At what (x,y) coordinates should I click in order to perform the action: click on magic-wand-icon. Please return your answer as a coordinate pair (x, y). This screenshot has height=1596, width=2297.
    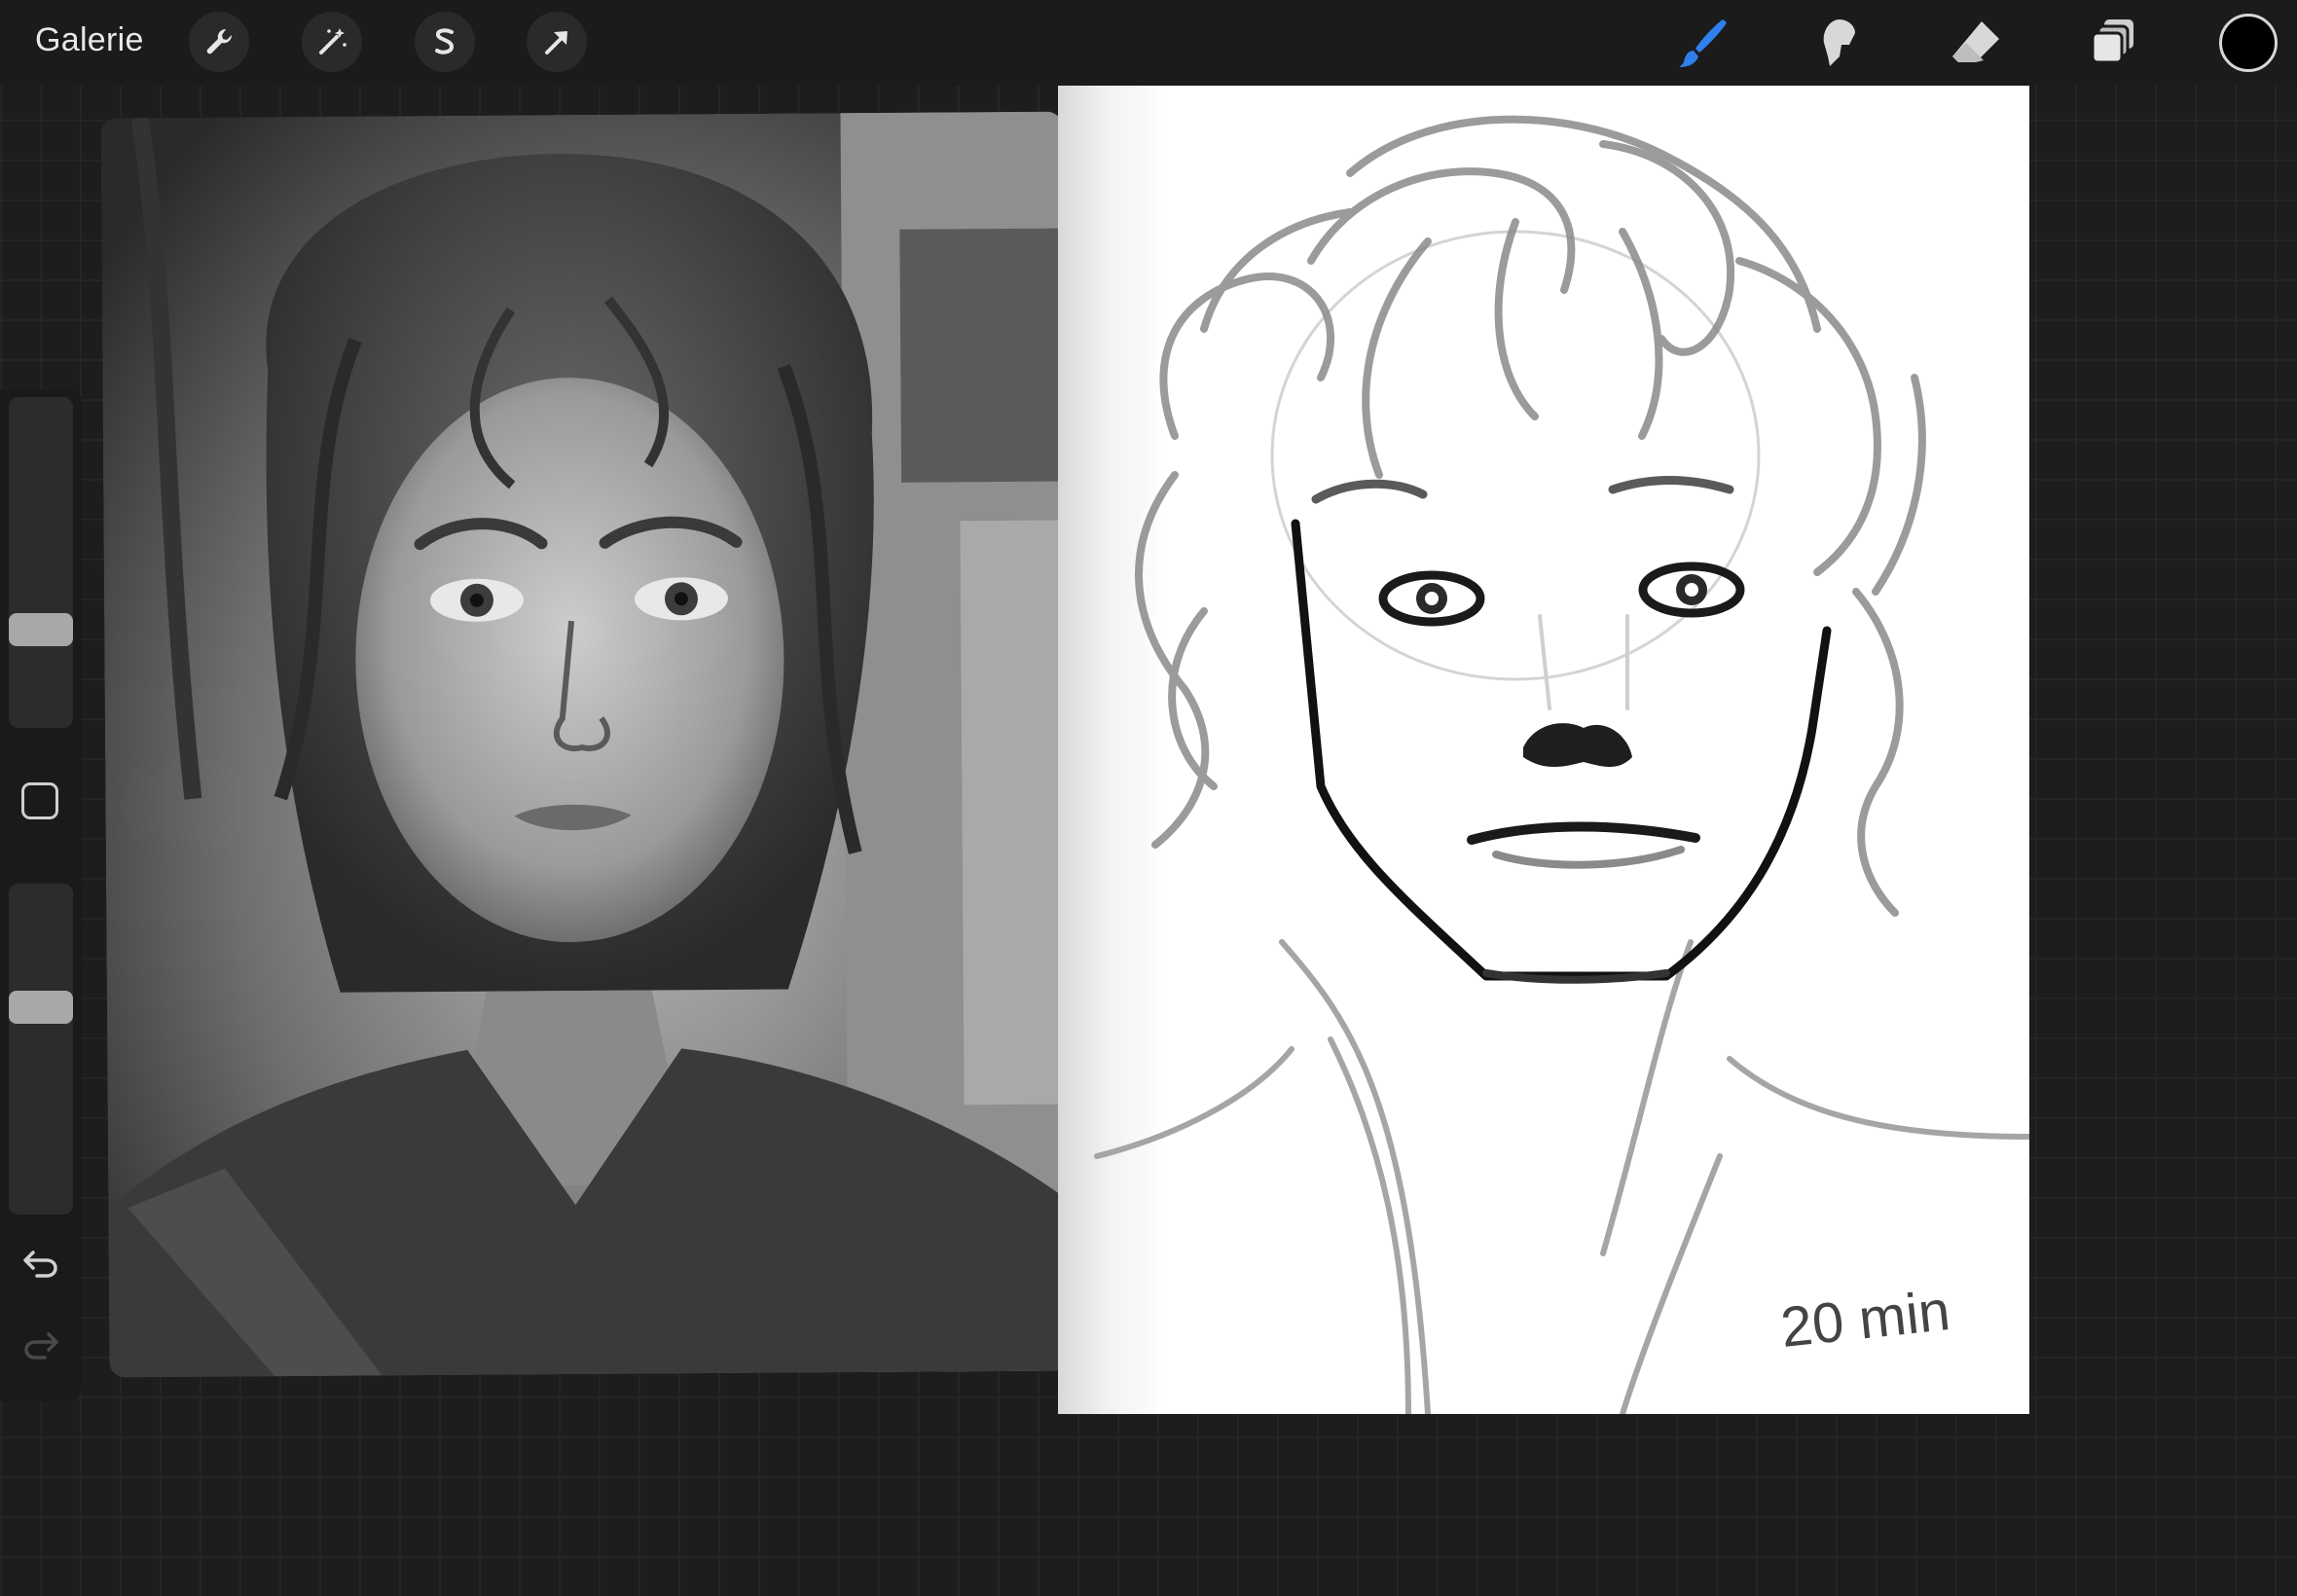
    Looking at the image, I should click on (331, 41).